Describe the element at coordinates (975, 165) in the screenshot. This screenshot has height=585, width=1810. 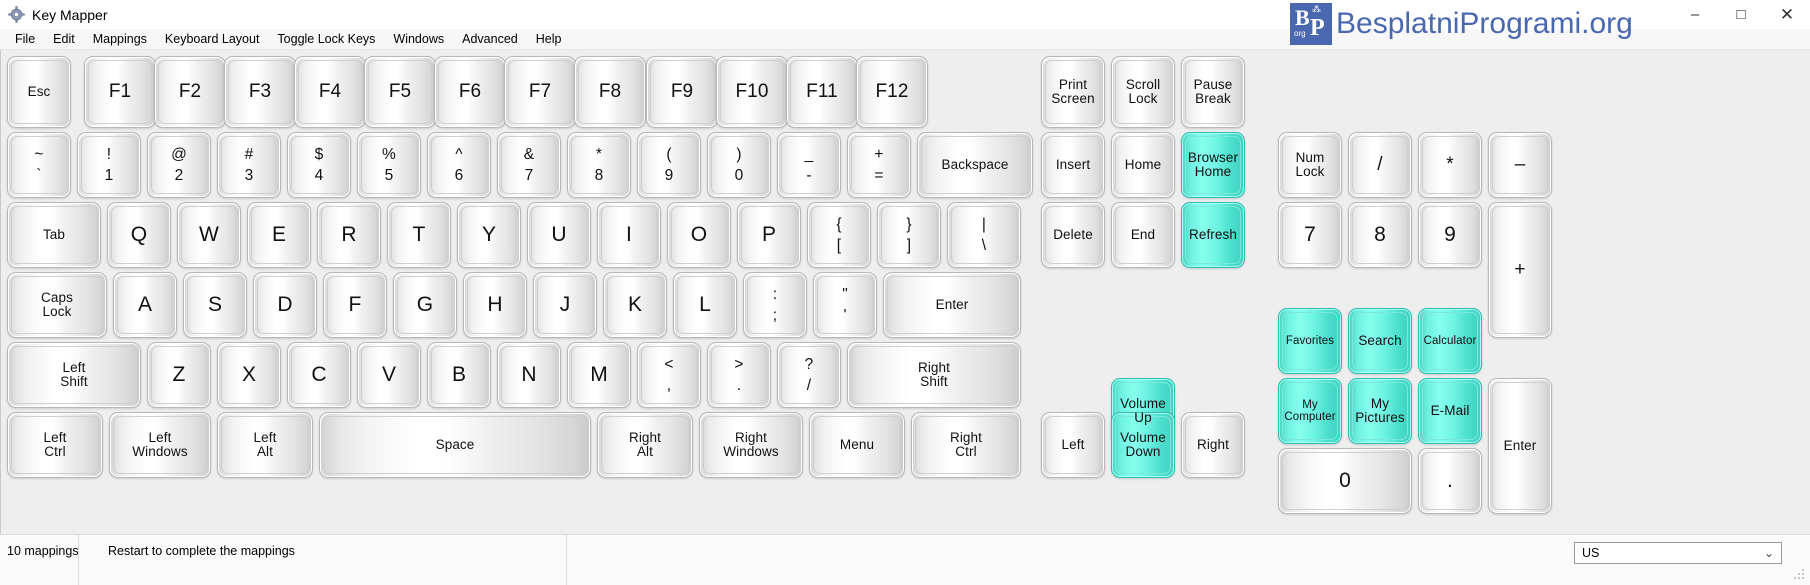
I see `key-backspace: Backspace` at that location.